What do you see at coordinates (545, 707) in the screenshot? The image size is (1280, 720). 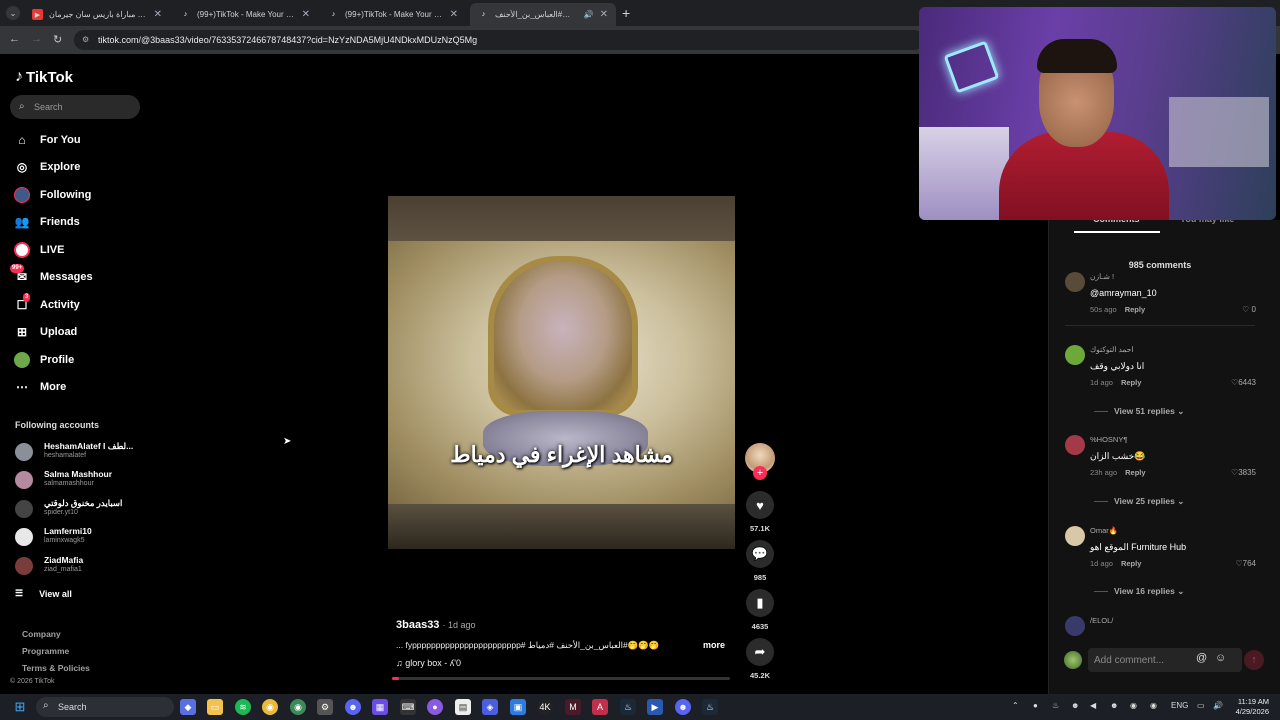 I see `4k-icon: 4K` at bounding box center [545, 707].